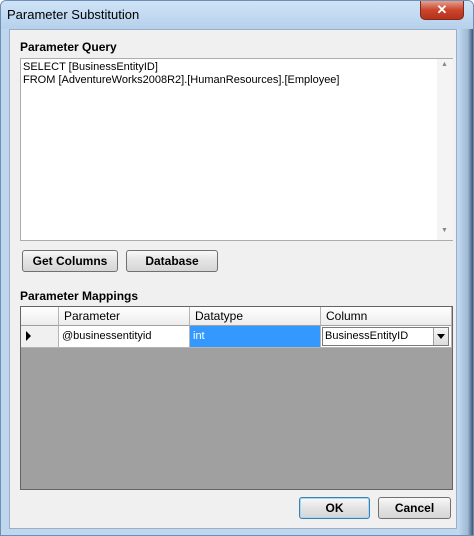  What do you see at coordinates (445, 149) in the screenshot?
I see `query-vertical-scrollbar: ▲ ▼` at bounding box center [445, 149].